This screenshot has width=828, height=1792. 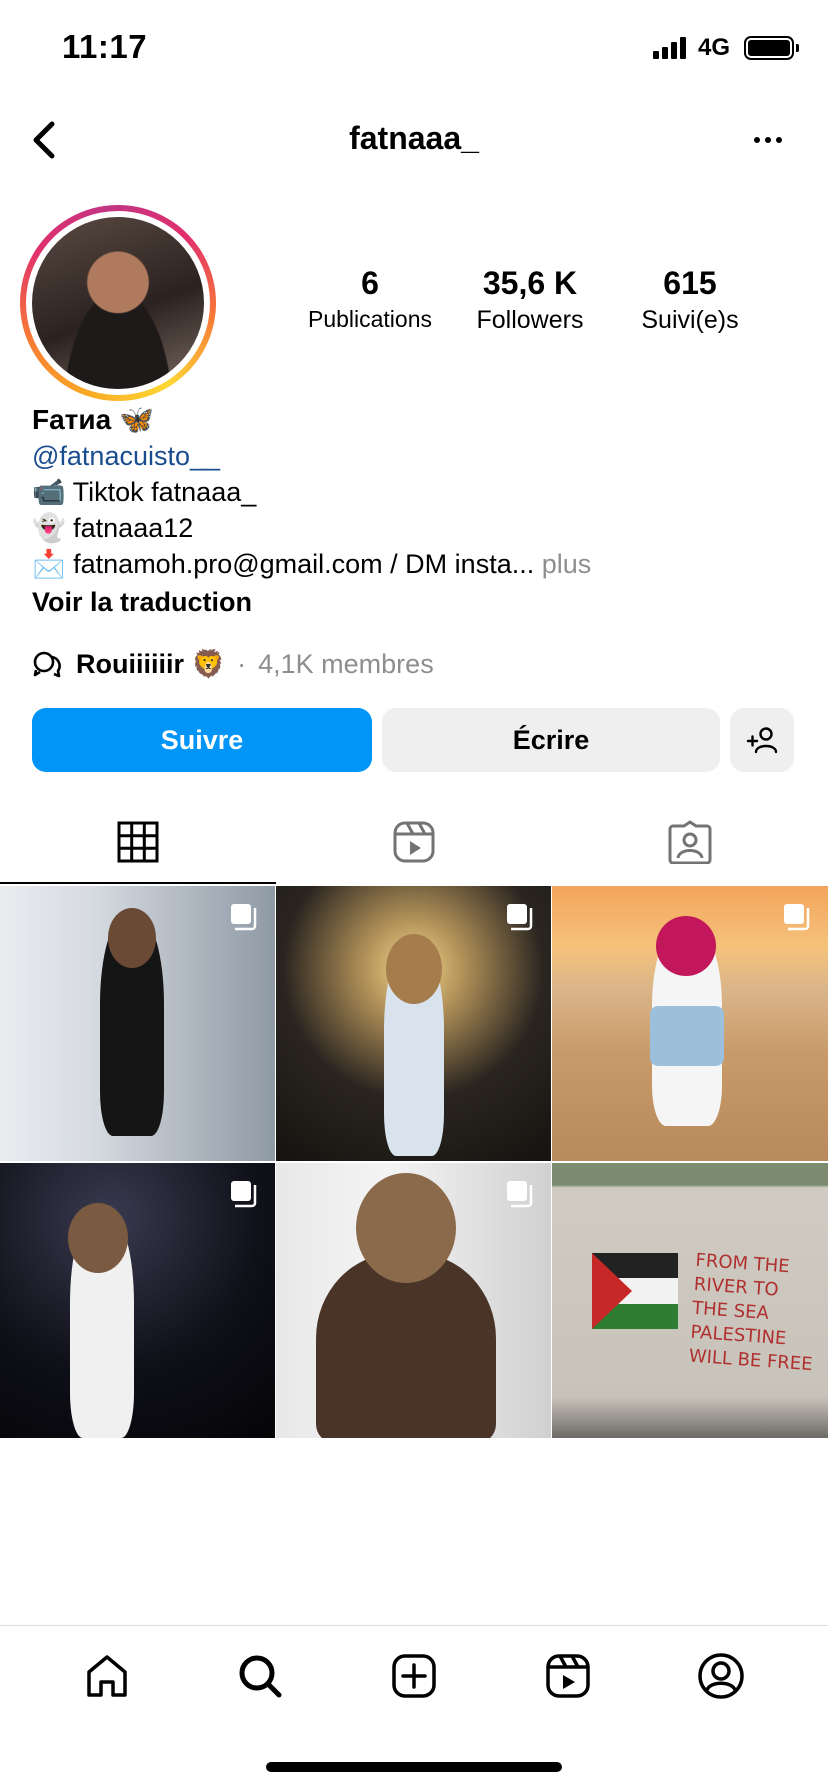 I want to click on message-button: Écrire, so click(x=551, y=740).